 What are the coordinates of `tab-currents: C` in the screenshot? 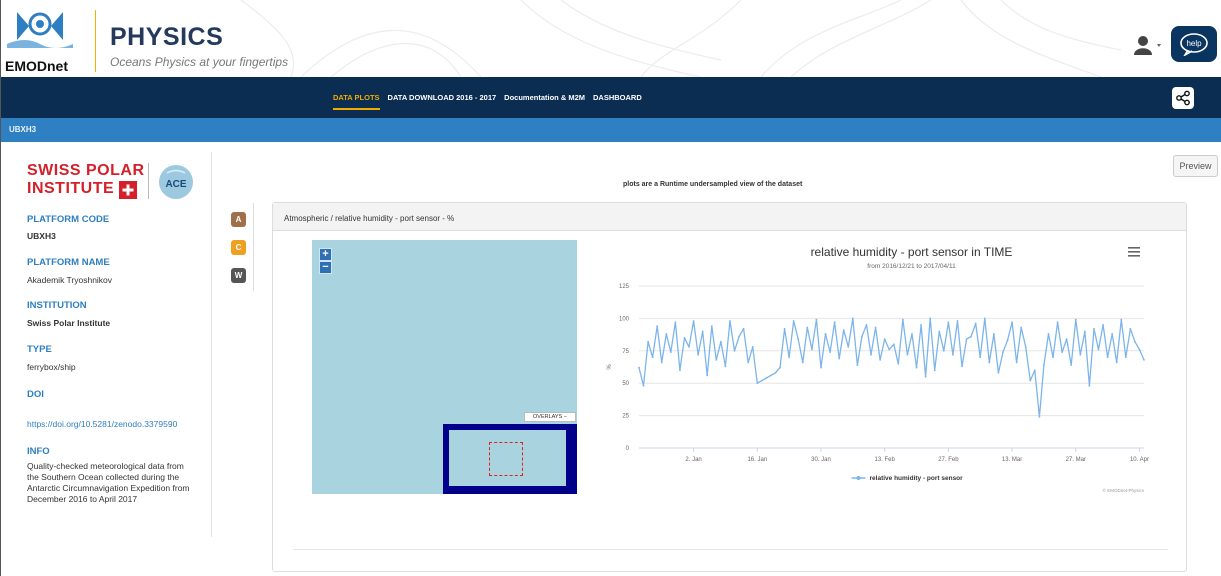 It's located at (238, 247).